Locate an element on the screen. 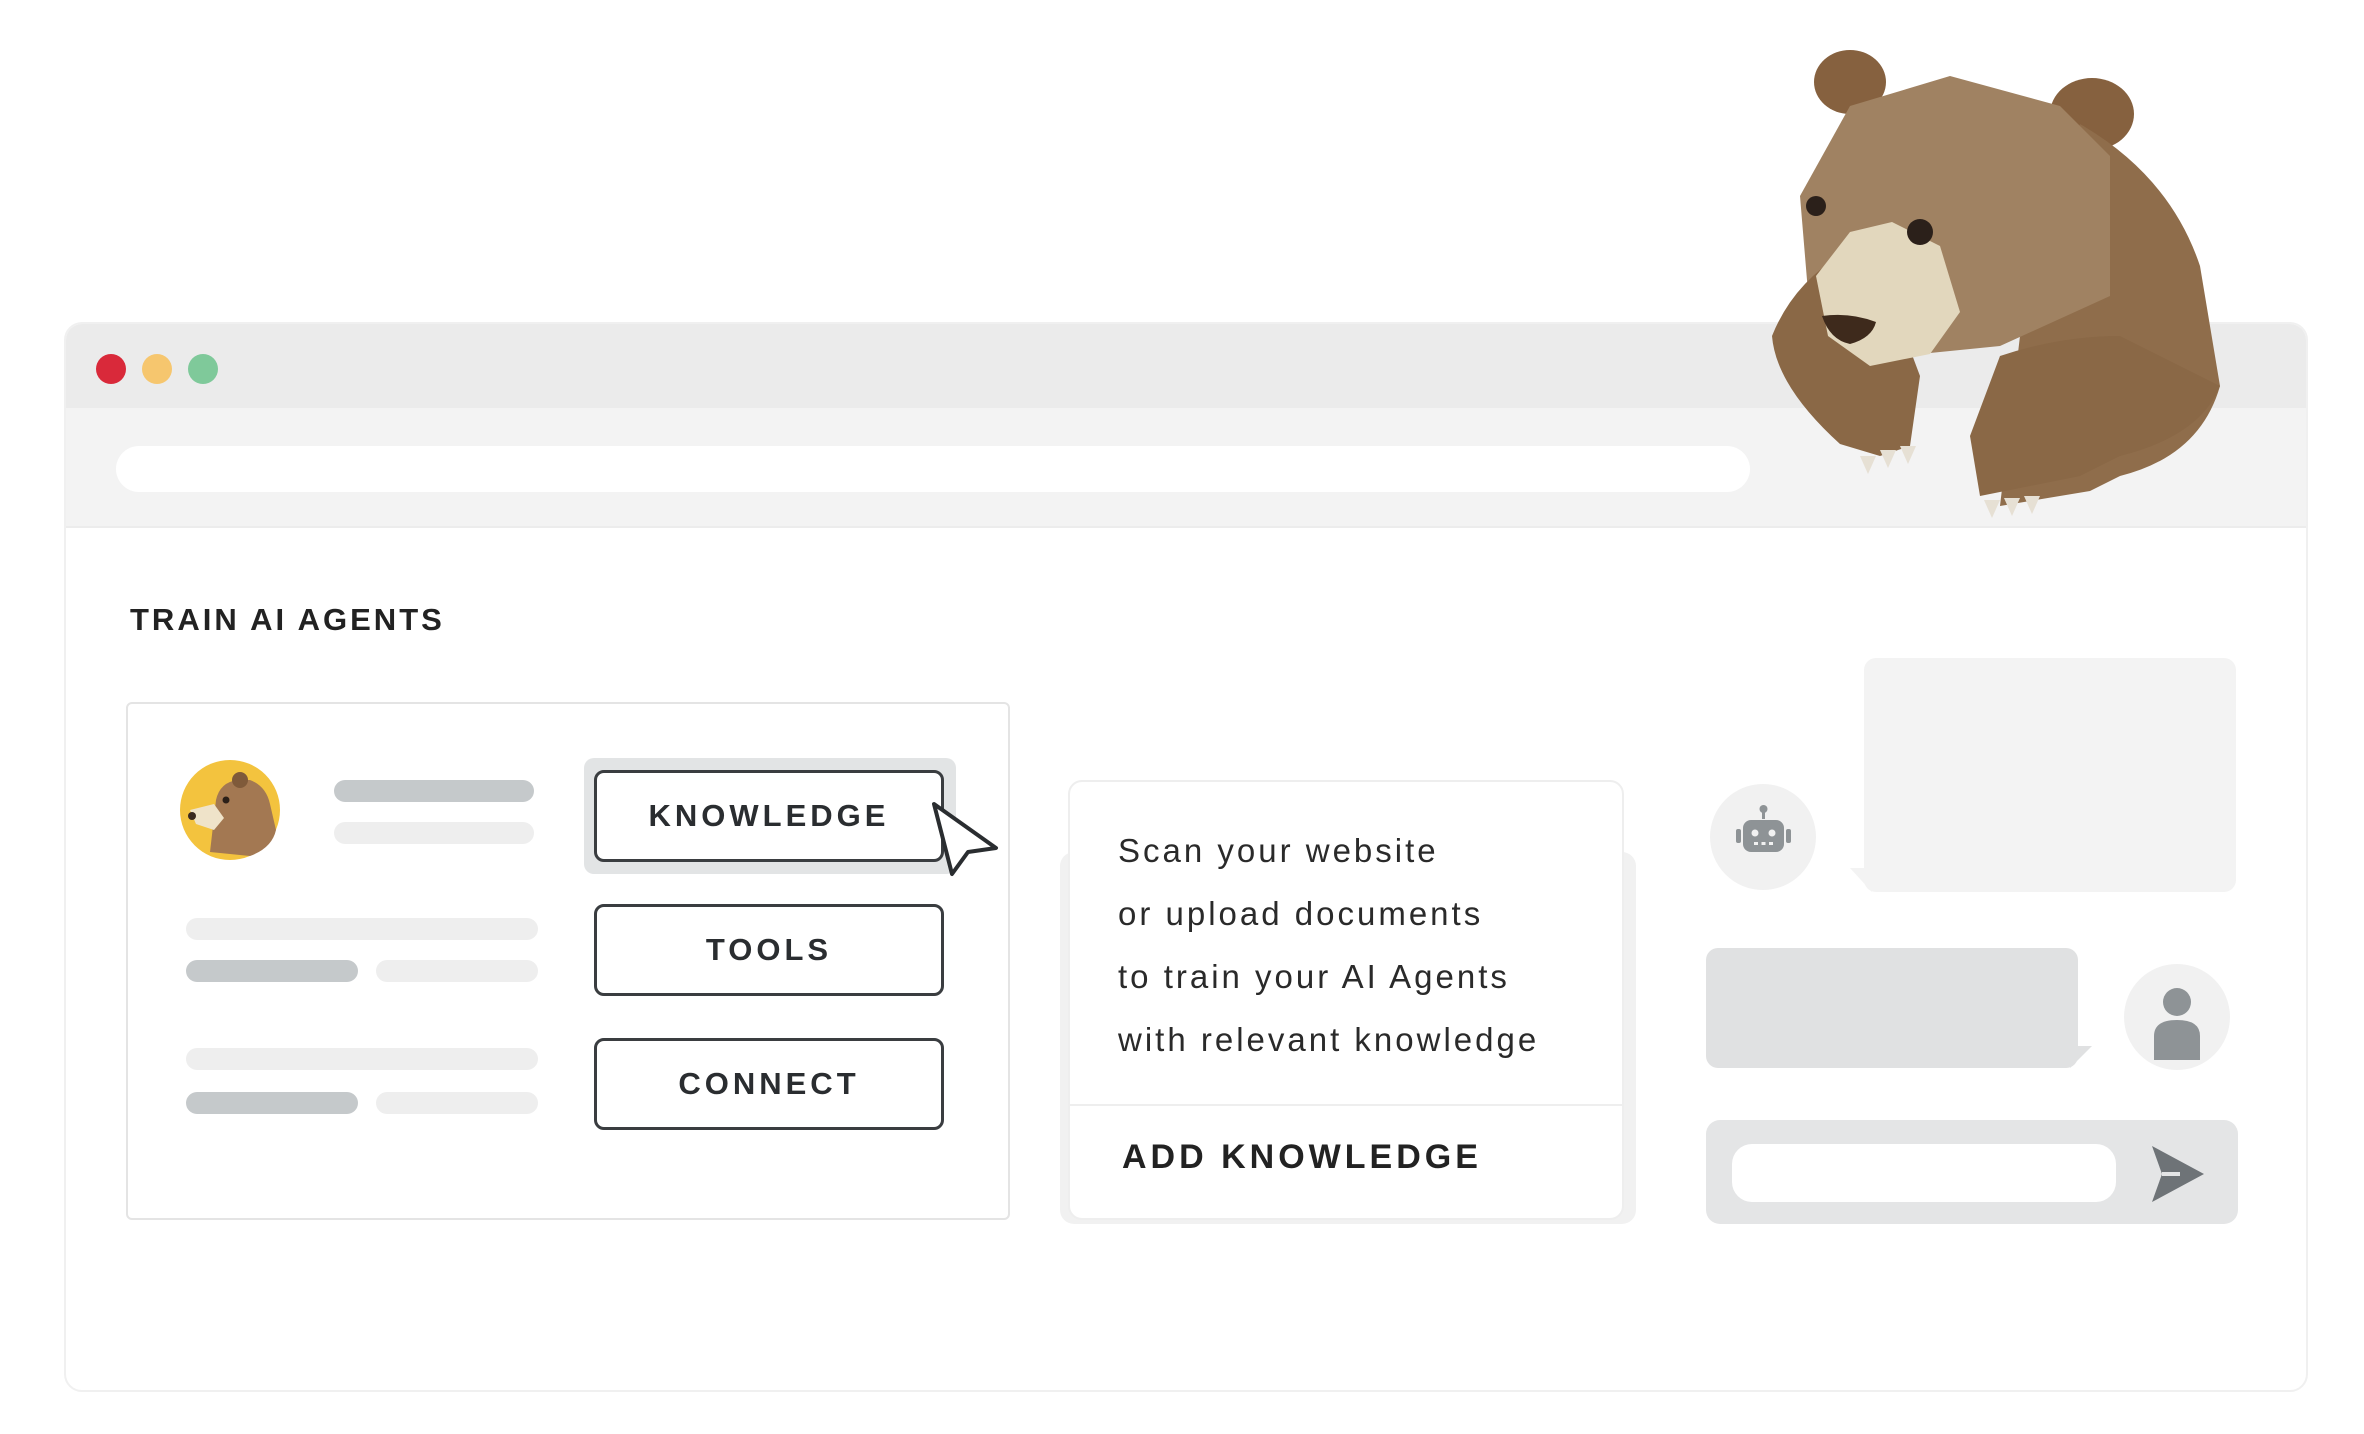 Image resolution: width=2364 pixels, height=1434 pixels. info-line-1: Scan your website is located at coordinates (1278, 850).